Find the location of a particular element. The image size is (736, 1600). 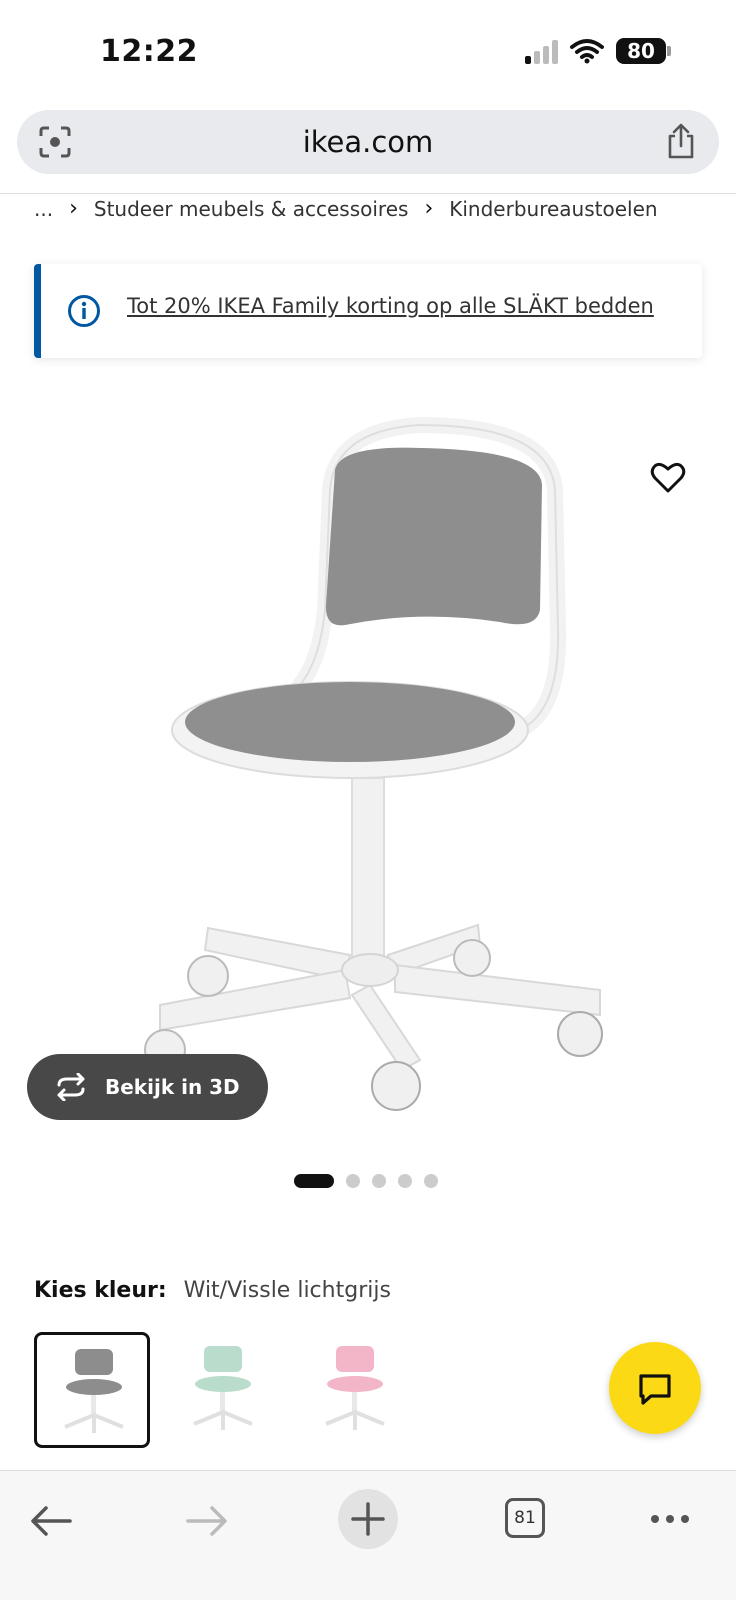

image-carousel-indicator is located at coordinates (366, 1181).